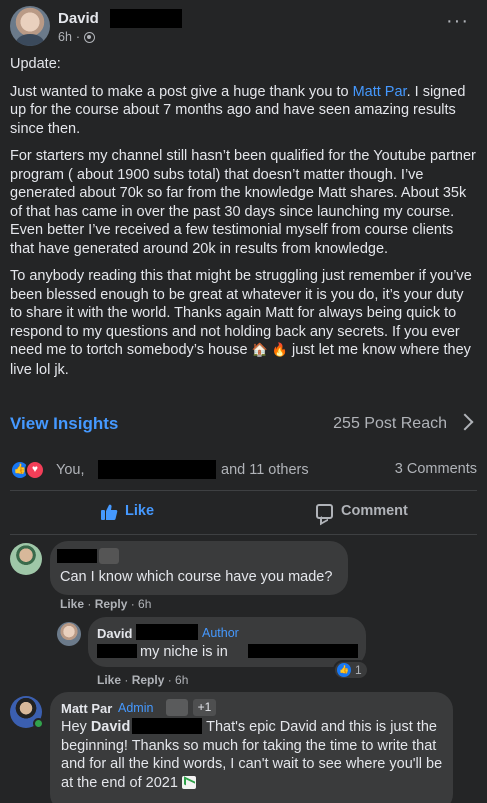  What do you see at coordinates (436, 469) in the screenshot?
I see `comments-count: 3 Comments` at bounding box center [436, 469].